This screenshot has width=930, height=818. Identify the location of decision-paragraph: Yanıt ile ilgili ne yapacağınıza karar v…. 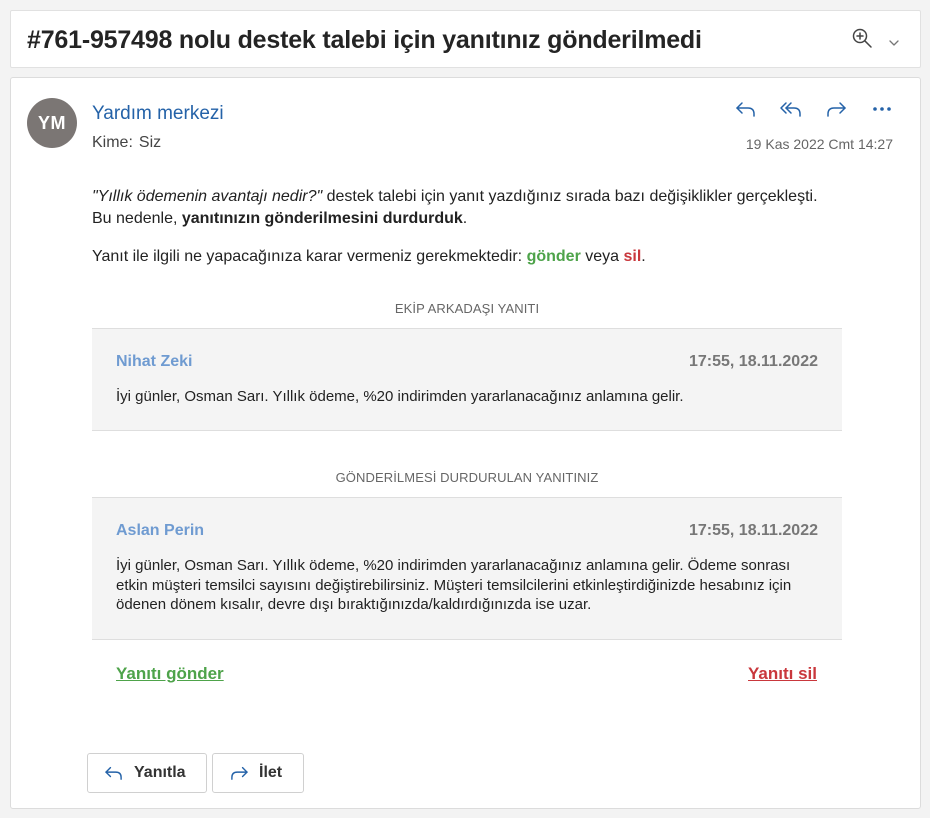
(472, 257).